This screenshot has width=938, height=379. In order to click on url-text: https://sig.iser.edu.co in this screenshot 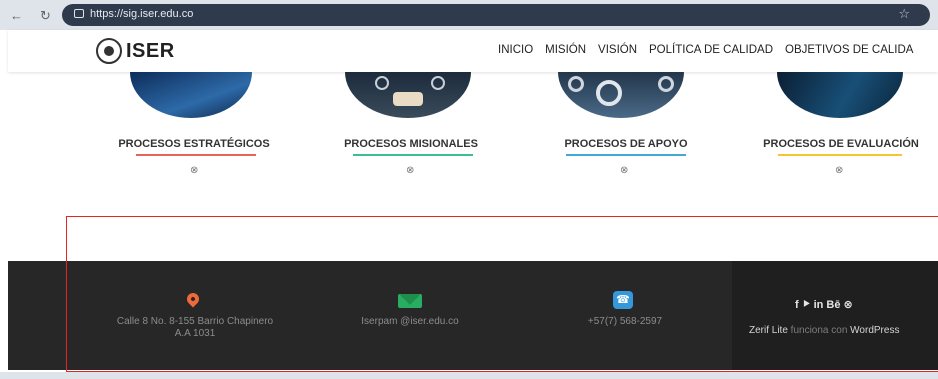, I will do `click(142, 14)`.